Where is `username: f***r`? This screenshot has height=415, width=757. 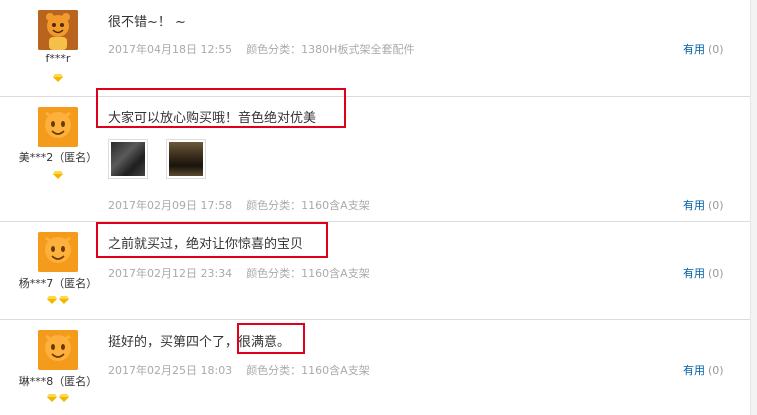 username: f***r is located at coordinates (58, 58).